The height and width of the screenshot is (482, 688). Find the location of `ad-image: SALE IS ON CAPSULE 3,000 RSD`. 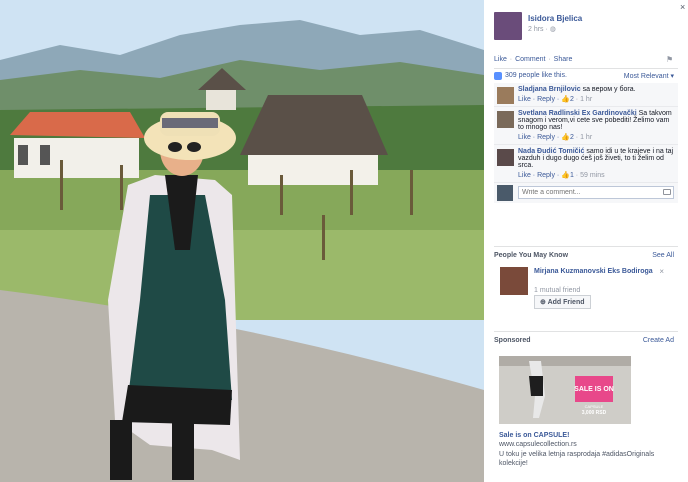

ad-image: SALE IS ON CAPSULE 3,000 RSD is located at coordinates (565, 390).